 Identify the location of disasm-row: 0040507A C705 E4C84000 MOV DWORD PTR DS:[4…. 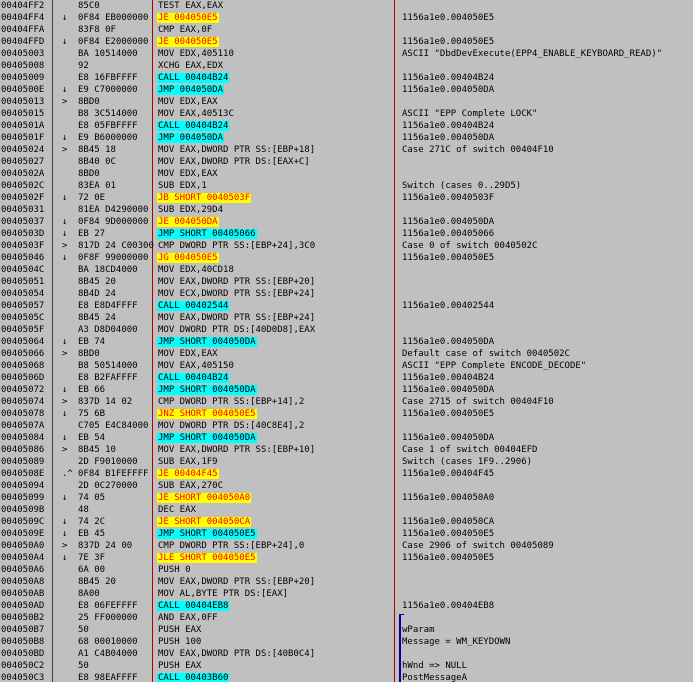
(346, 426).